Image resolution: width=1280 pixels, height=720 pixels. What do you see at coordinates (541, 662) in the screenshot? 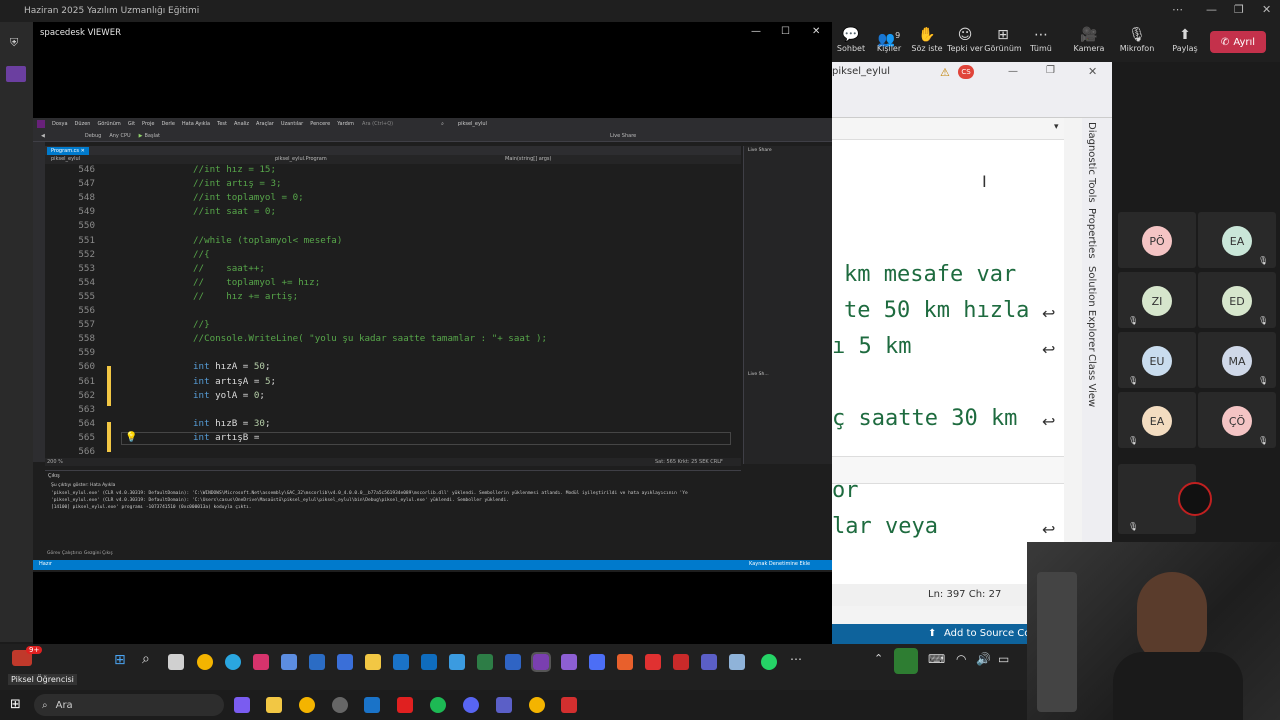
I see `visual-studio-icon` at bounding box center [541, 662].